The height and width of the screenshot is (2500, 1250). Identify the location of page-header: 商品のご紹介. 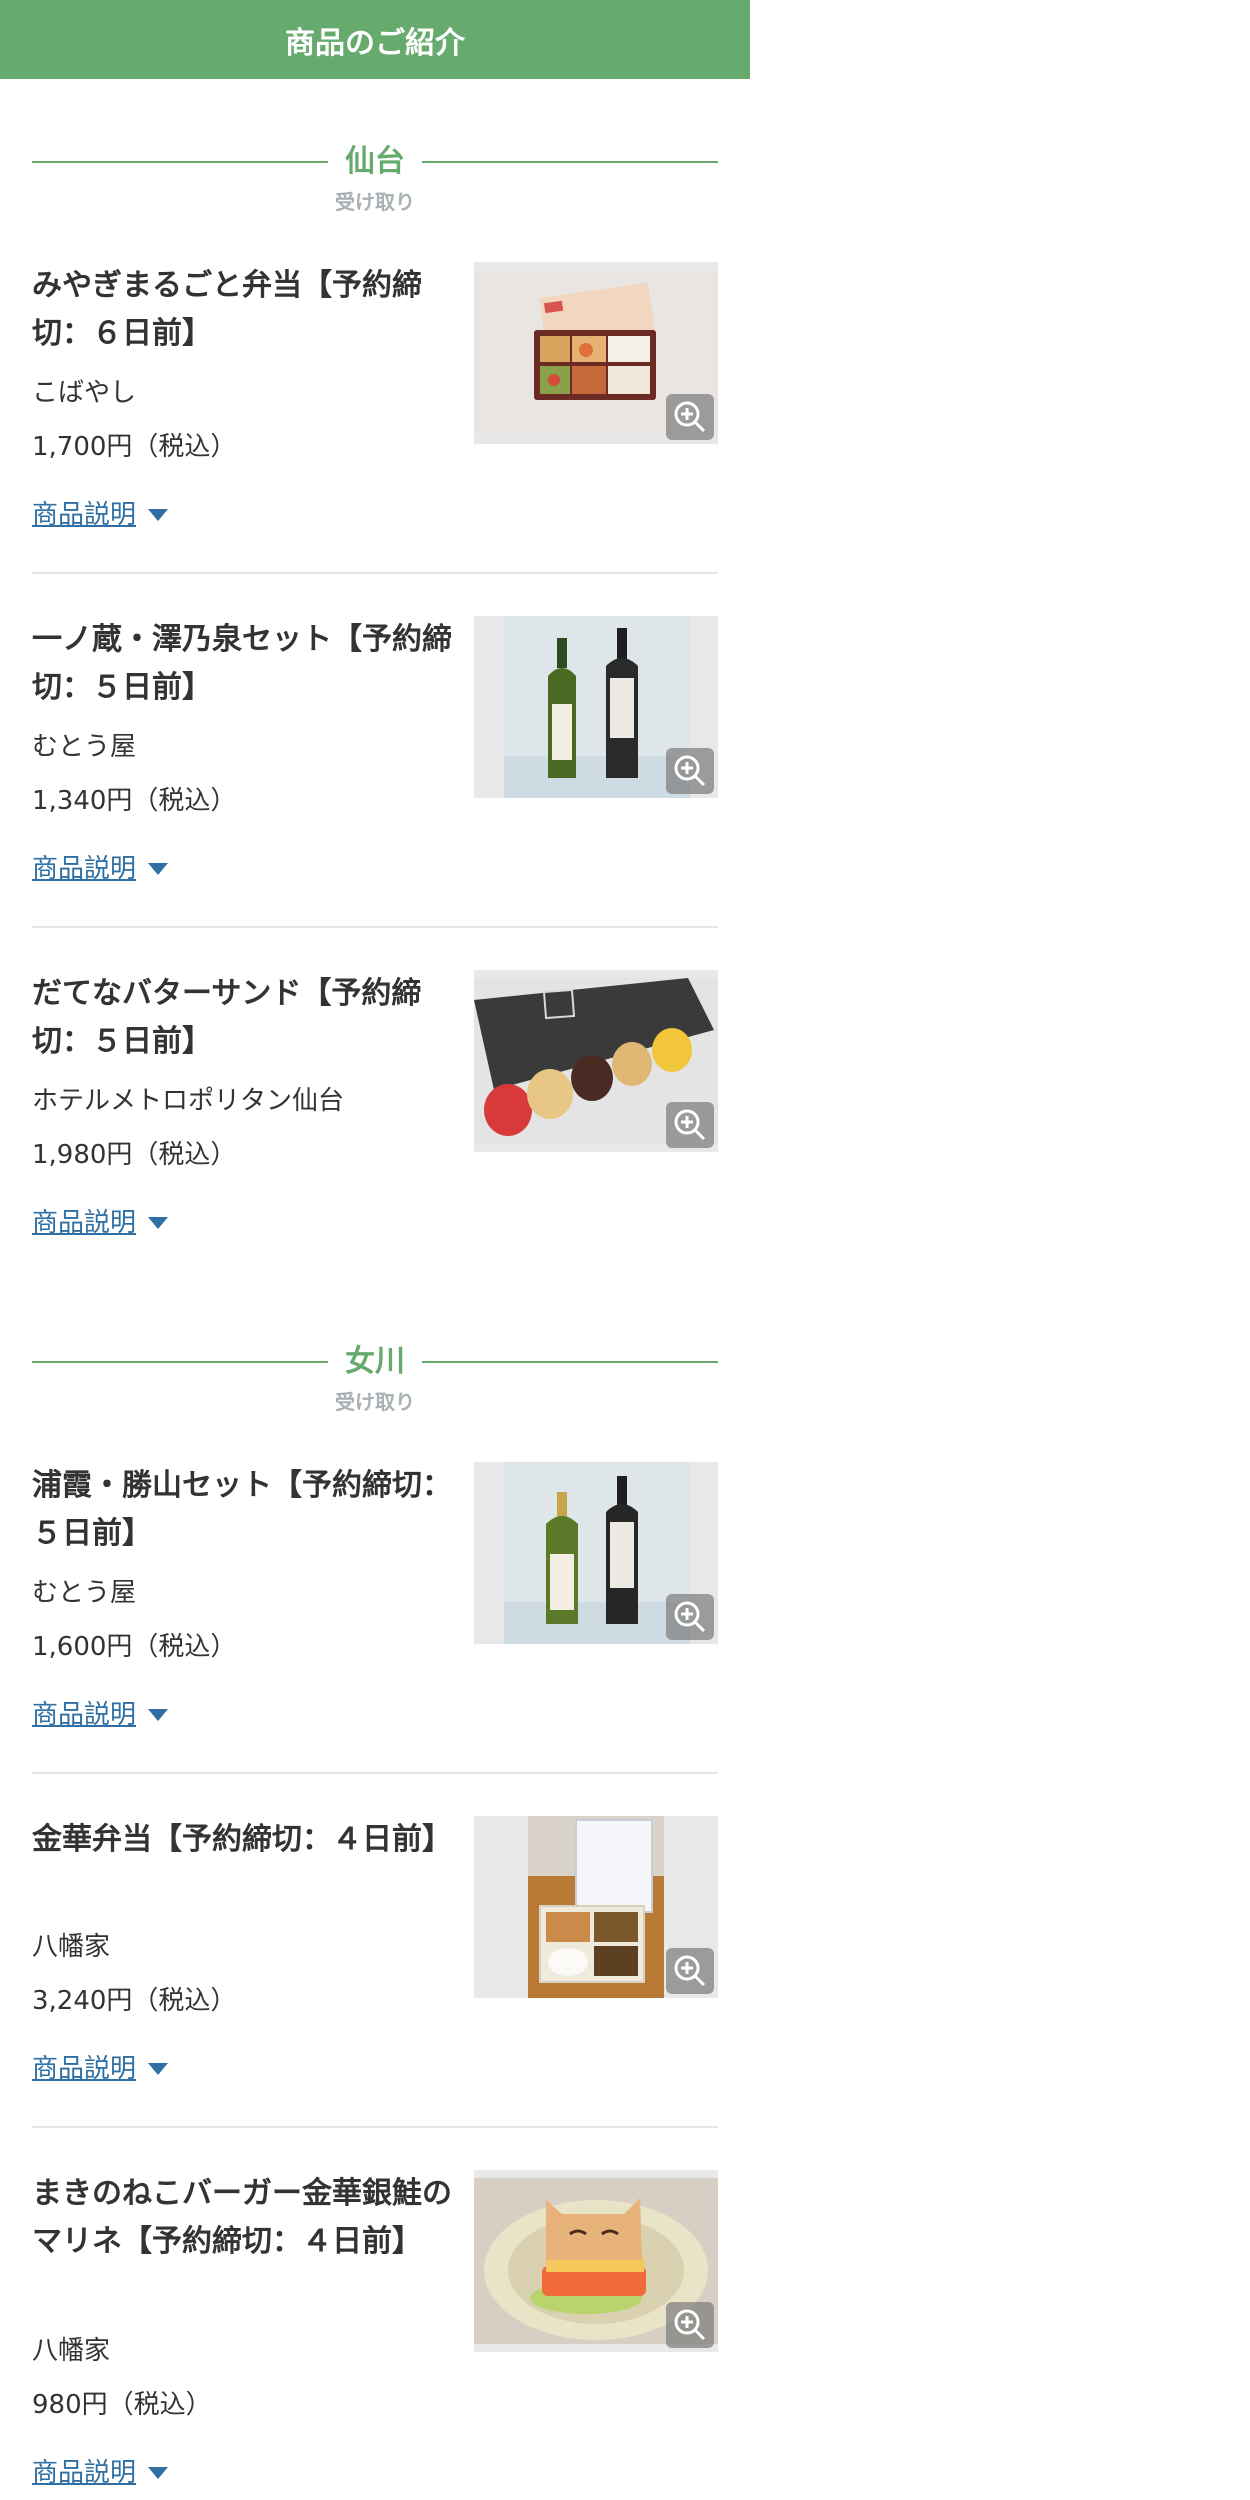
(375, 39).